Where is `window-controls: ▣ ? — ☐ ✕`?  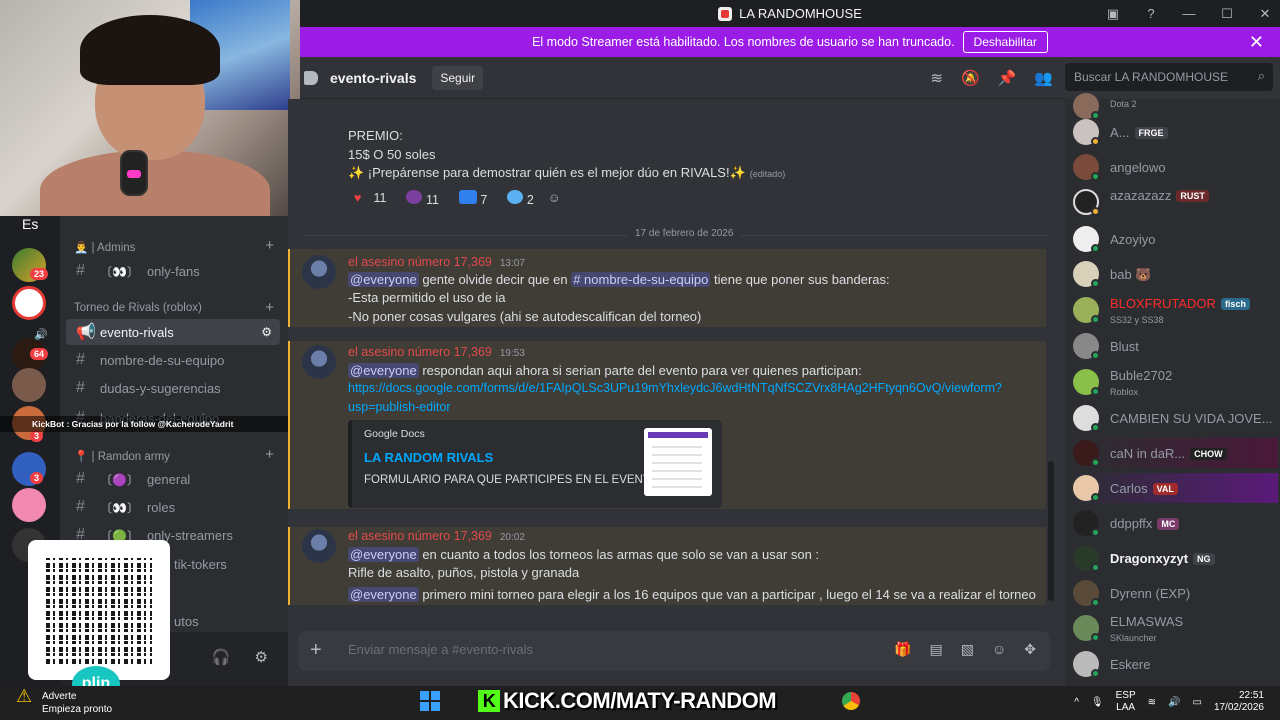
window-controls: ▣ ? — ☐ ✕ is located at coordinates (1189, 13).